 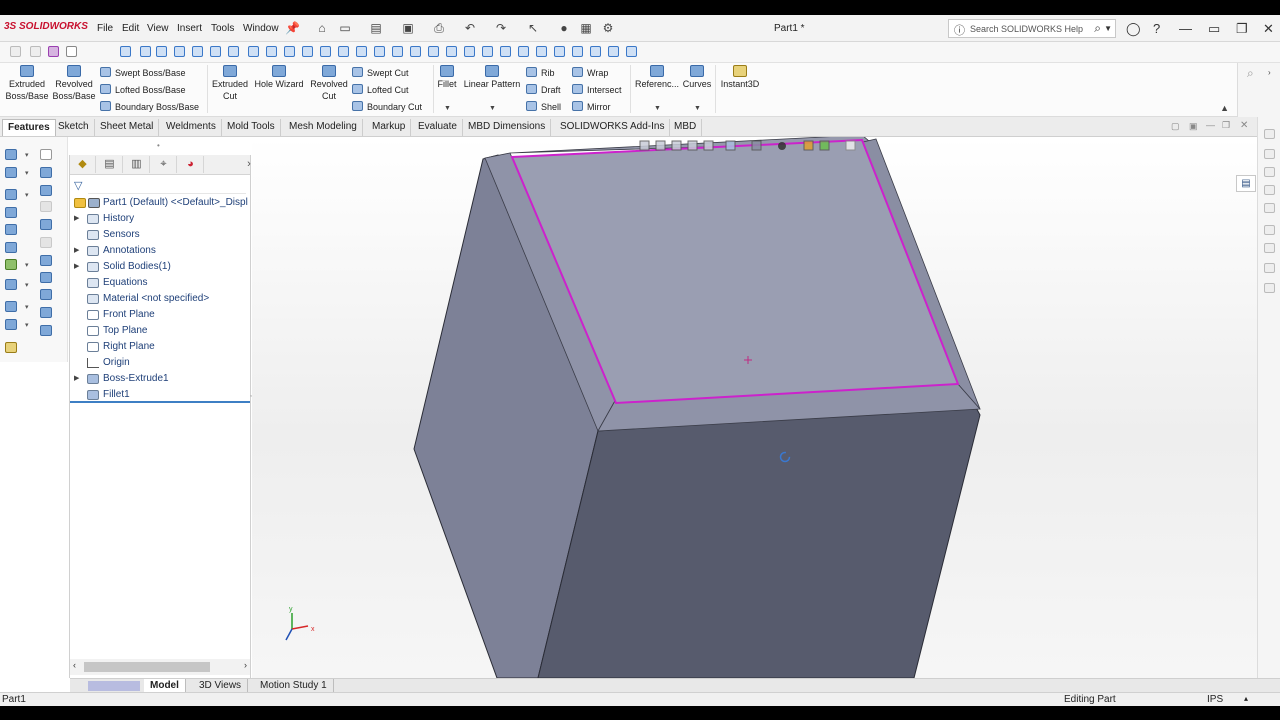 I want to click on lofted-boss-button: Lofted Boss/Base, so click(x=143, y=89).